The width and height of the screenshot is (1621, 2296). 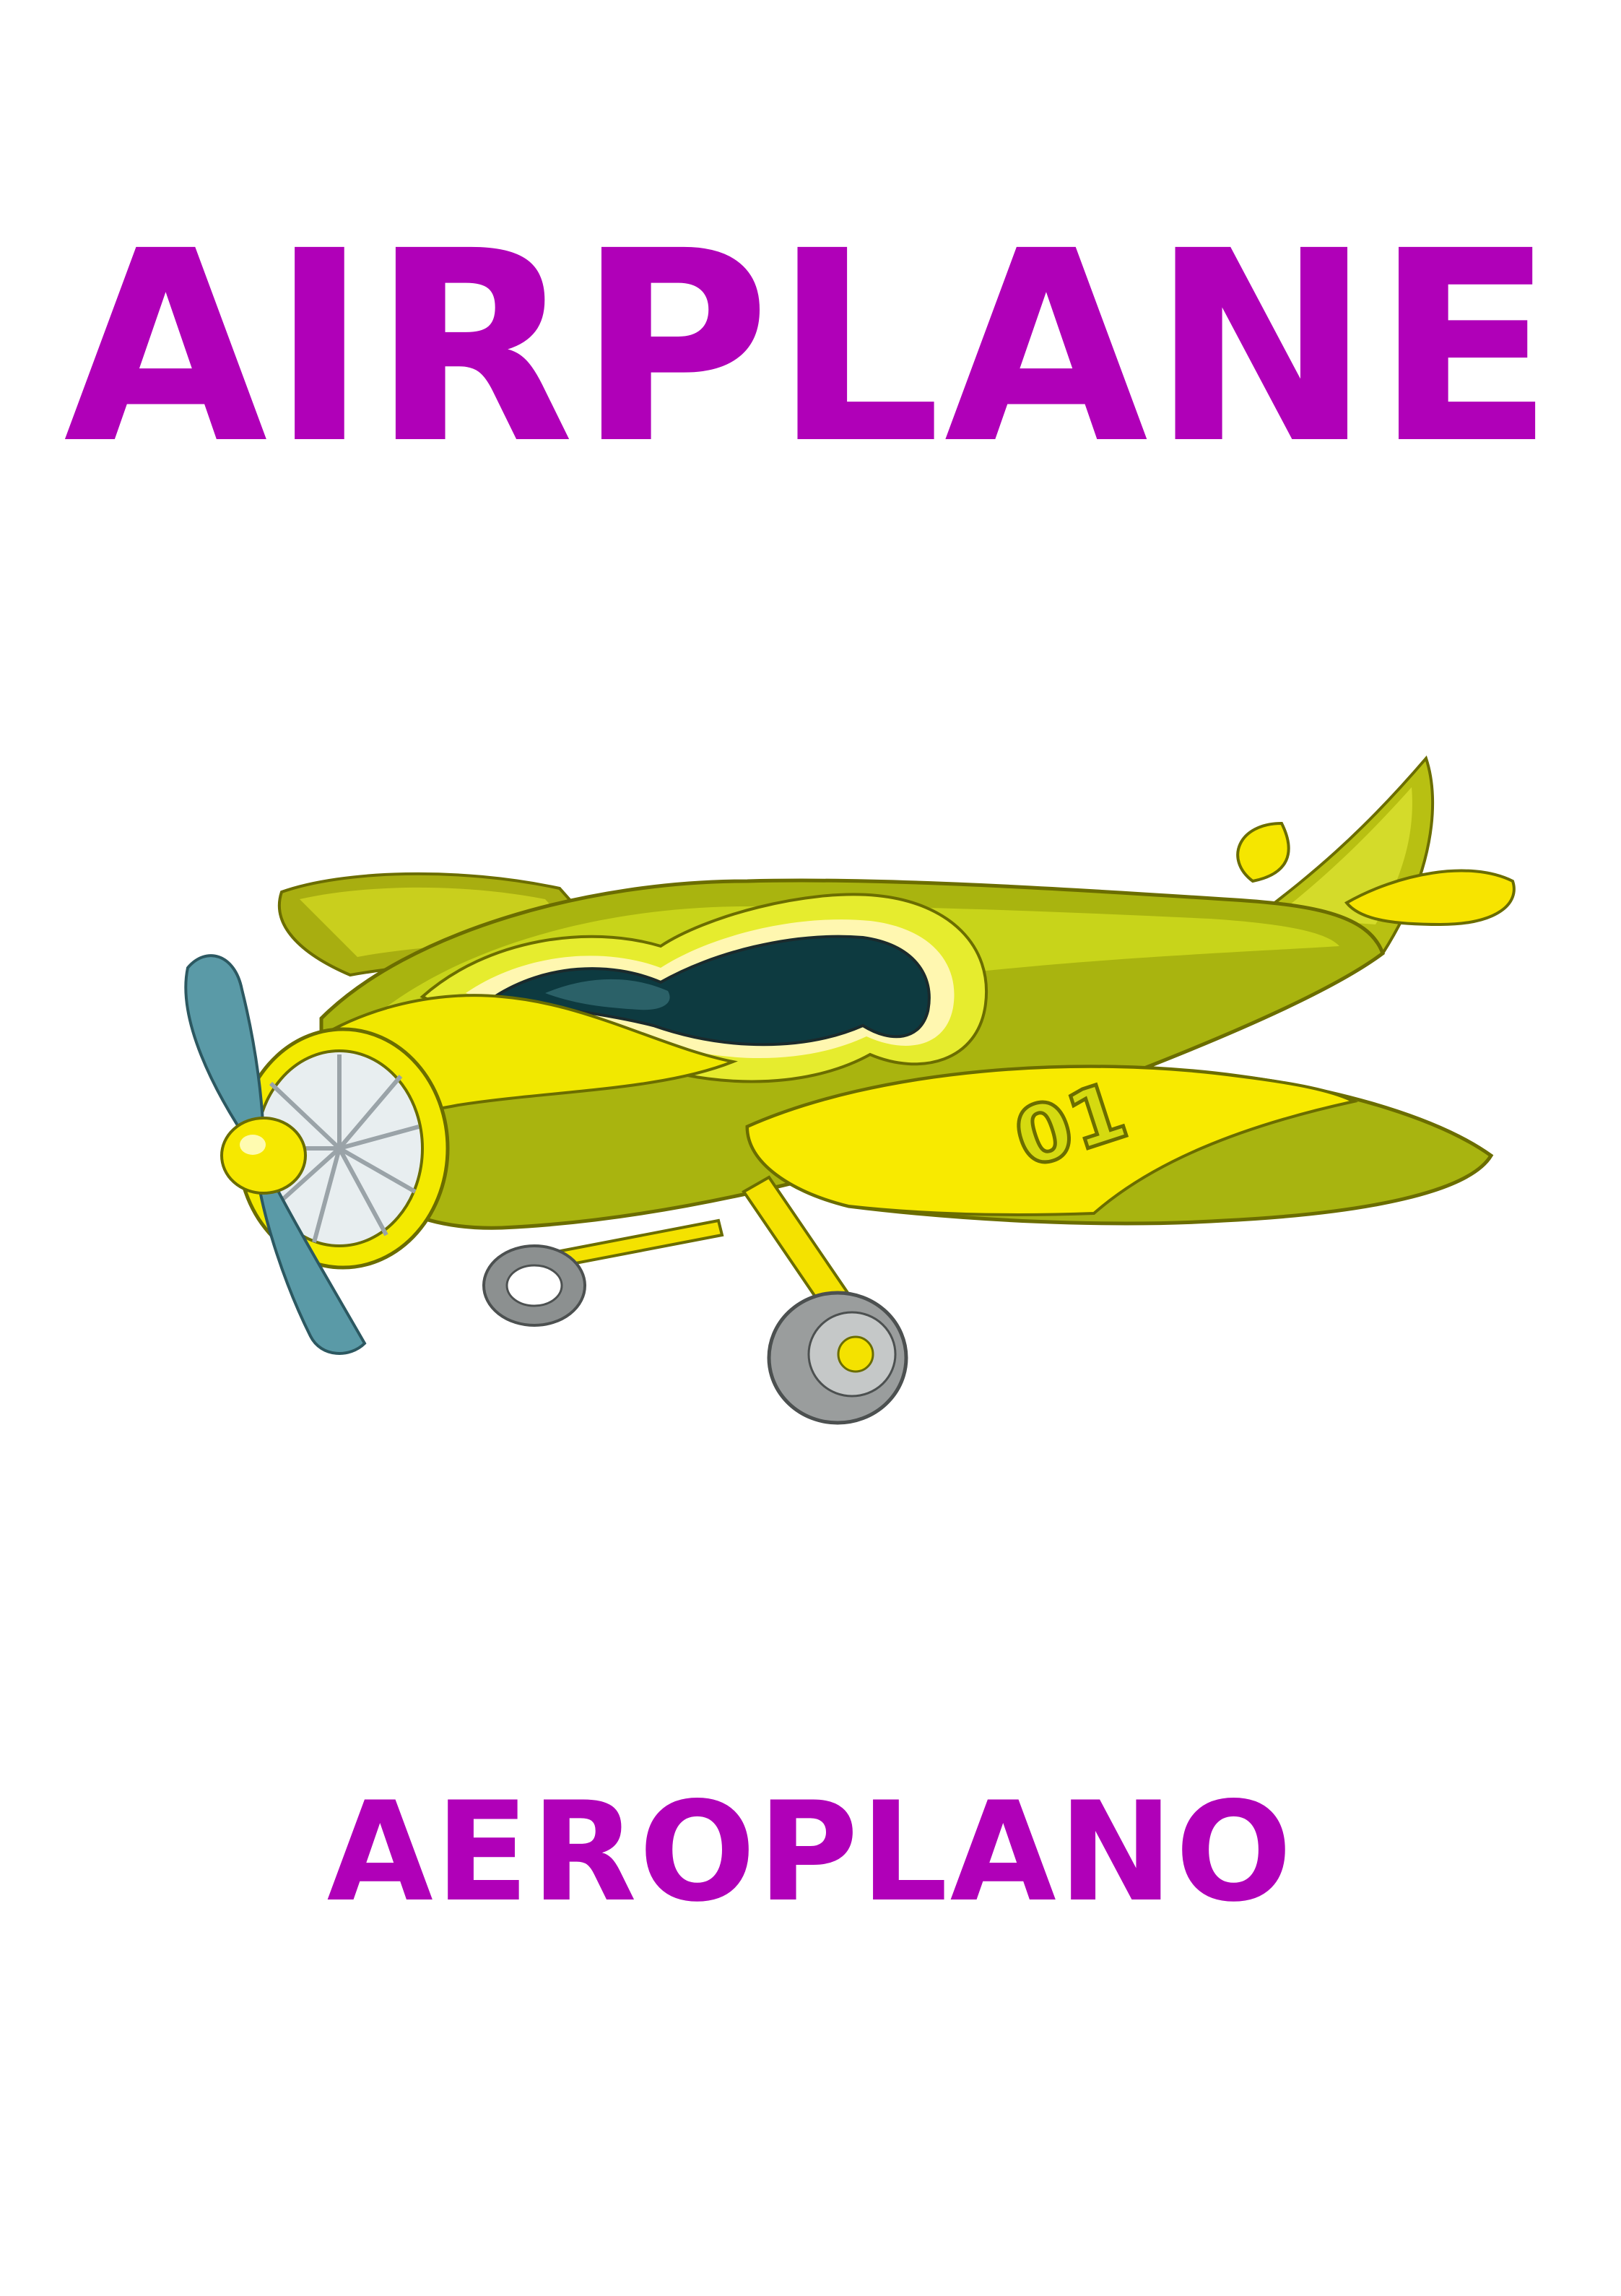 I want to click on card-translation: AEROPLANO, so click(x=810, y=1852).